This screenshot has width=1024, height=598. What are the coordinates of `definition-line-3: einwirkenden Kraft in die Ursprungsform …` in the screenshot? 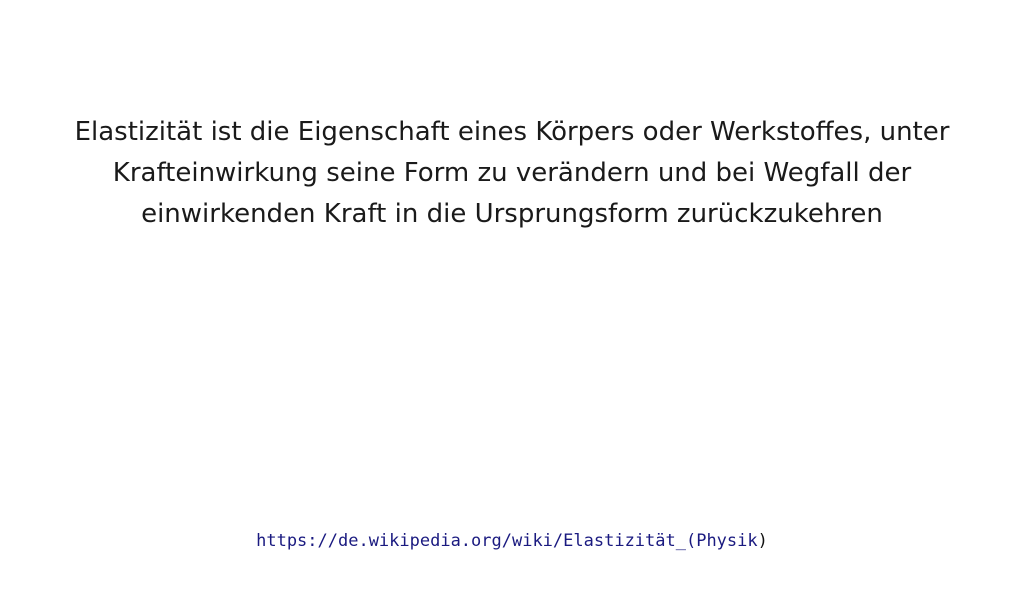 It's located at (512, 214).